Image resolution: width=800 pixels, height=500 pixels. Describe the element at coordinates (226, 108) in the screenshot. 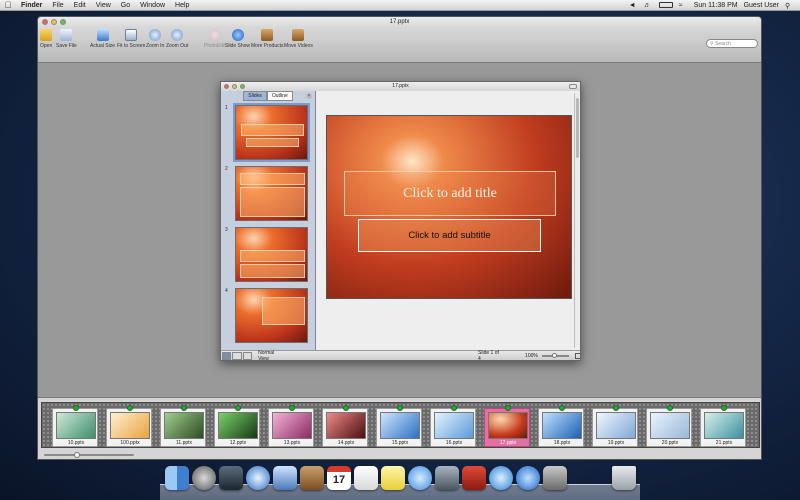

I see `thumbnail-number: 1` at that location.